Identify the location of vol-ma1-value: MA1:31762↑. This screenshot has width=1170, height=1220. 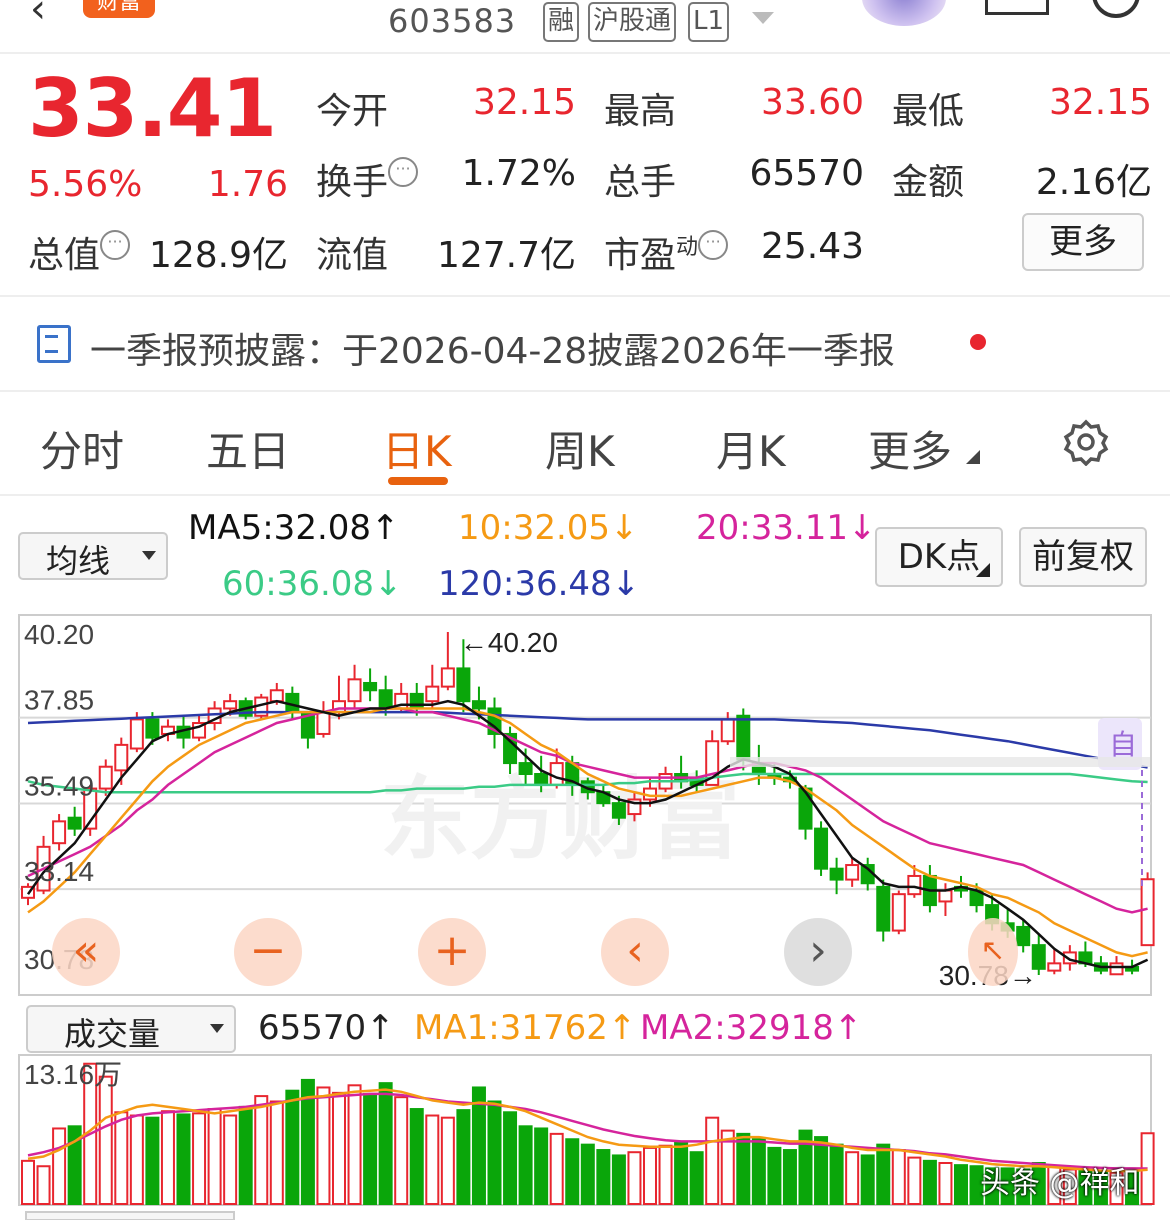
(525, 1028).